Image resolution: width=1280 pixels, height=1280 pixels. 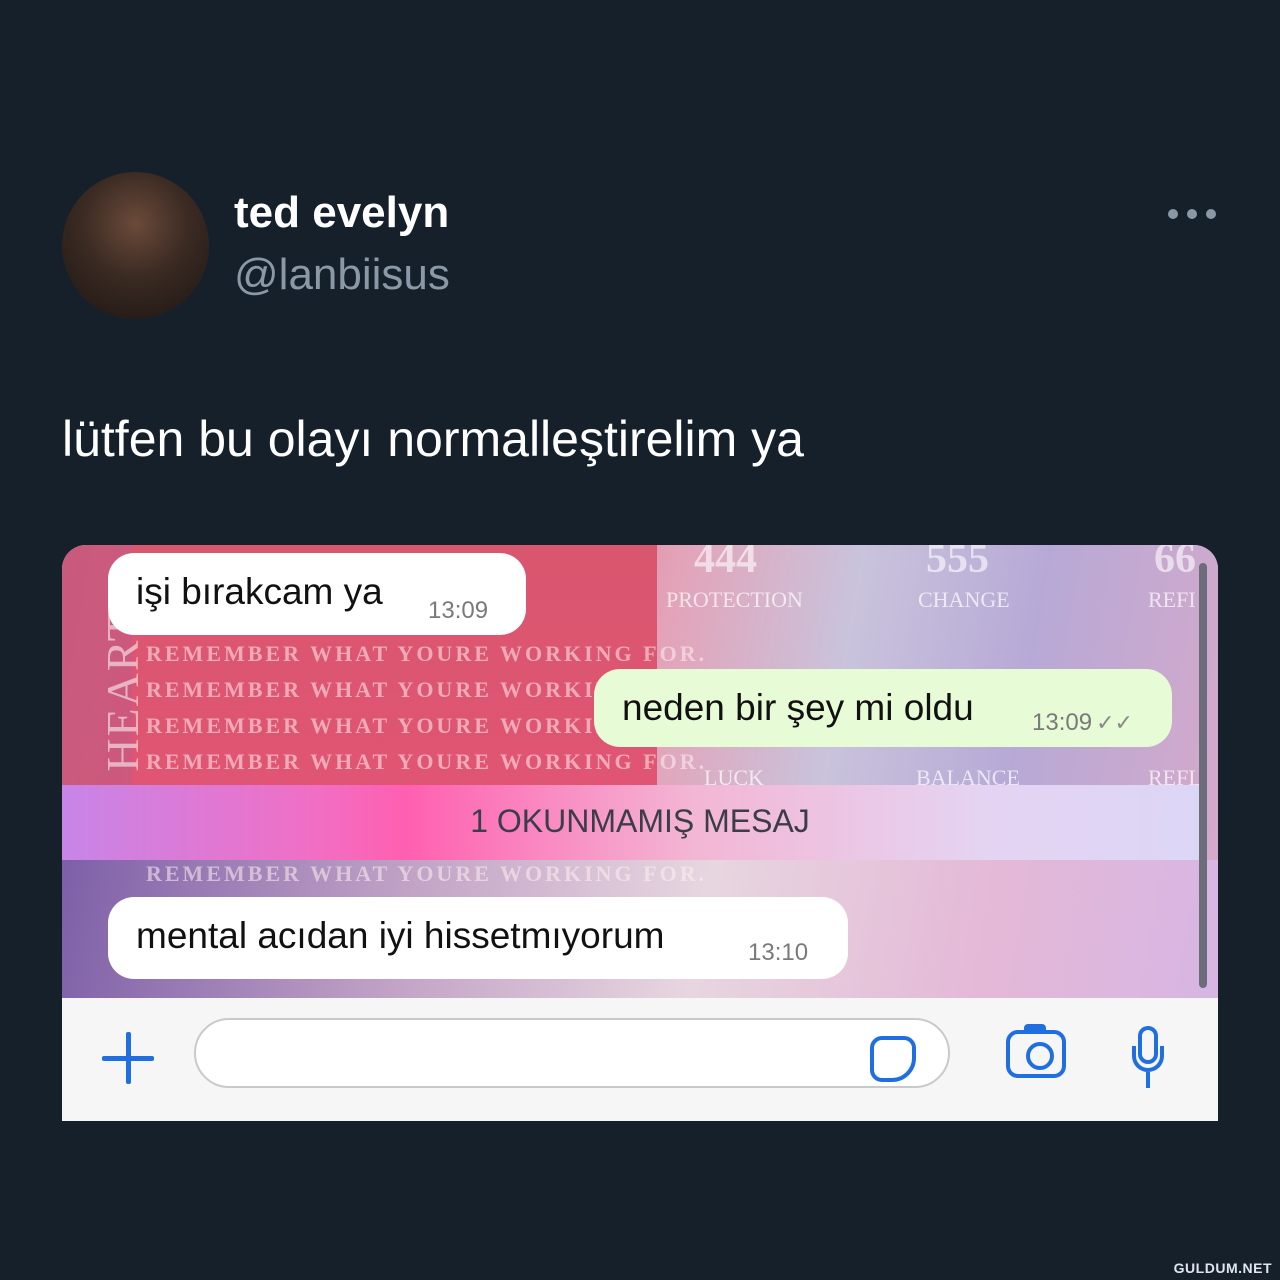 What do you see at coordinates (342, 275) in the screenshot?
I see `user-handle: @lanbiisus` at bounding box center [342, 275].